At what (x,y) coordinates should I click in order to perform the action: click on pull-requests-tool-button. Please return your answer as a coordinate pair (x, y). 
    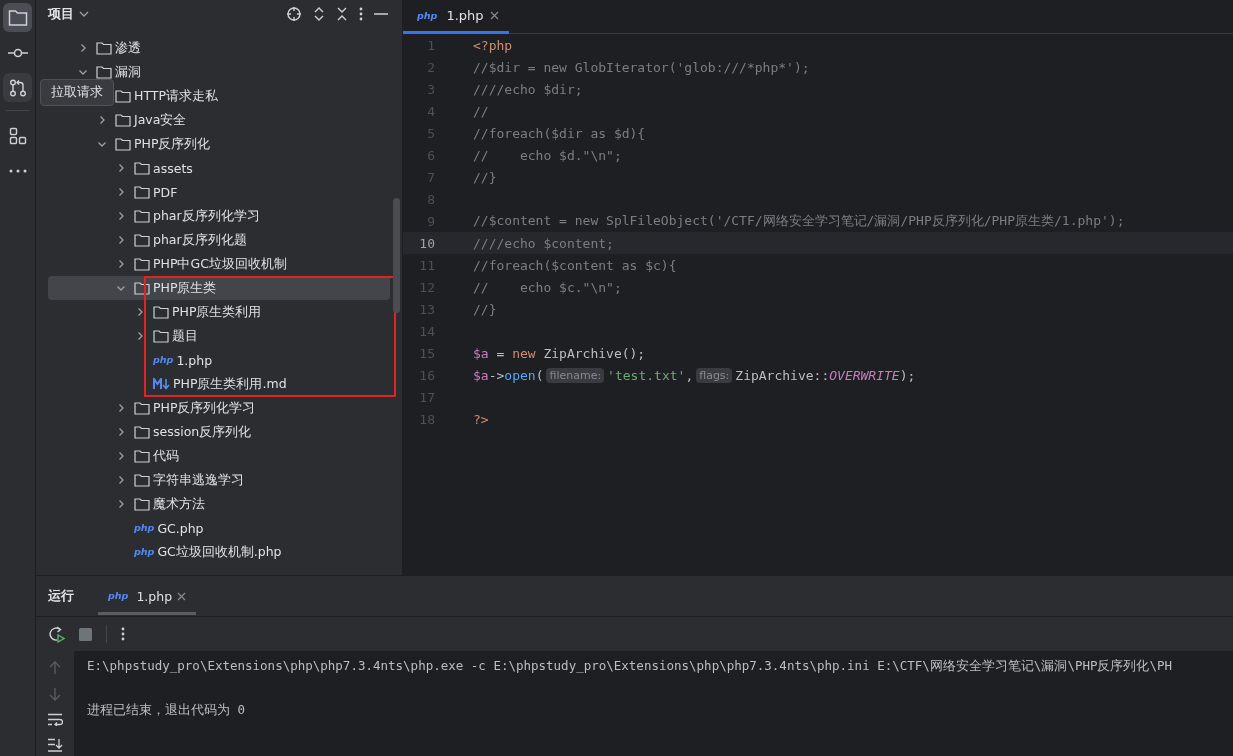
    Looking at the image, I should click on (17, 87).